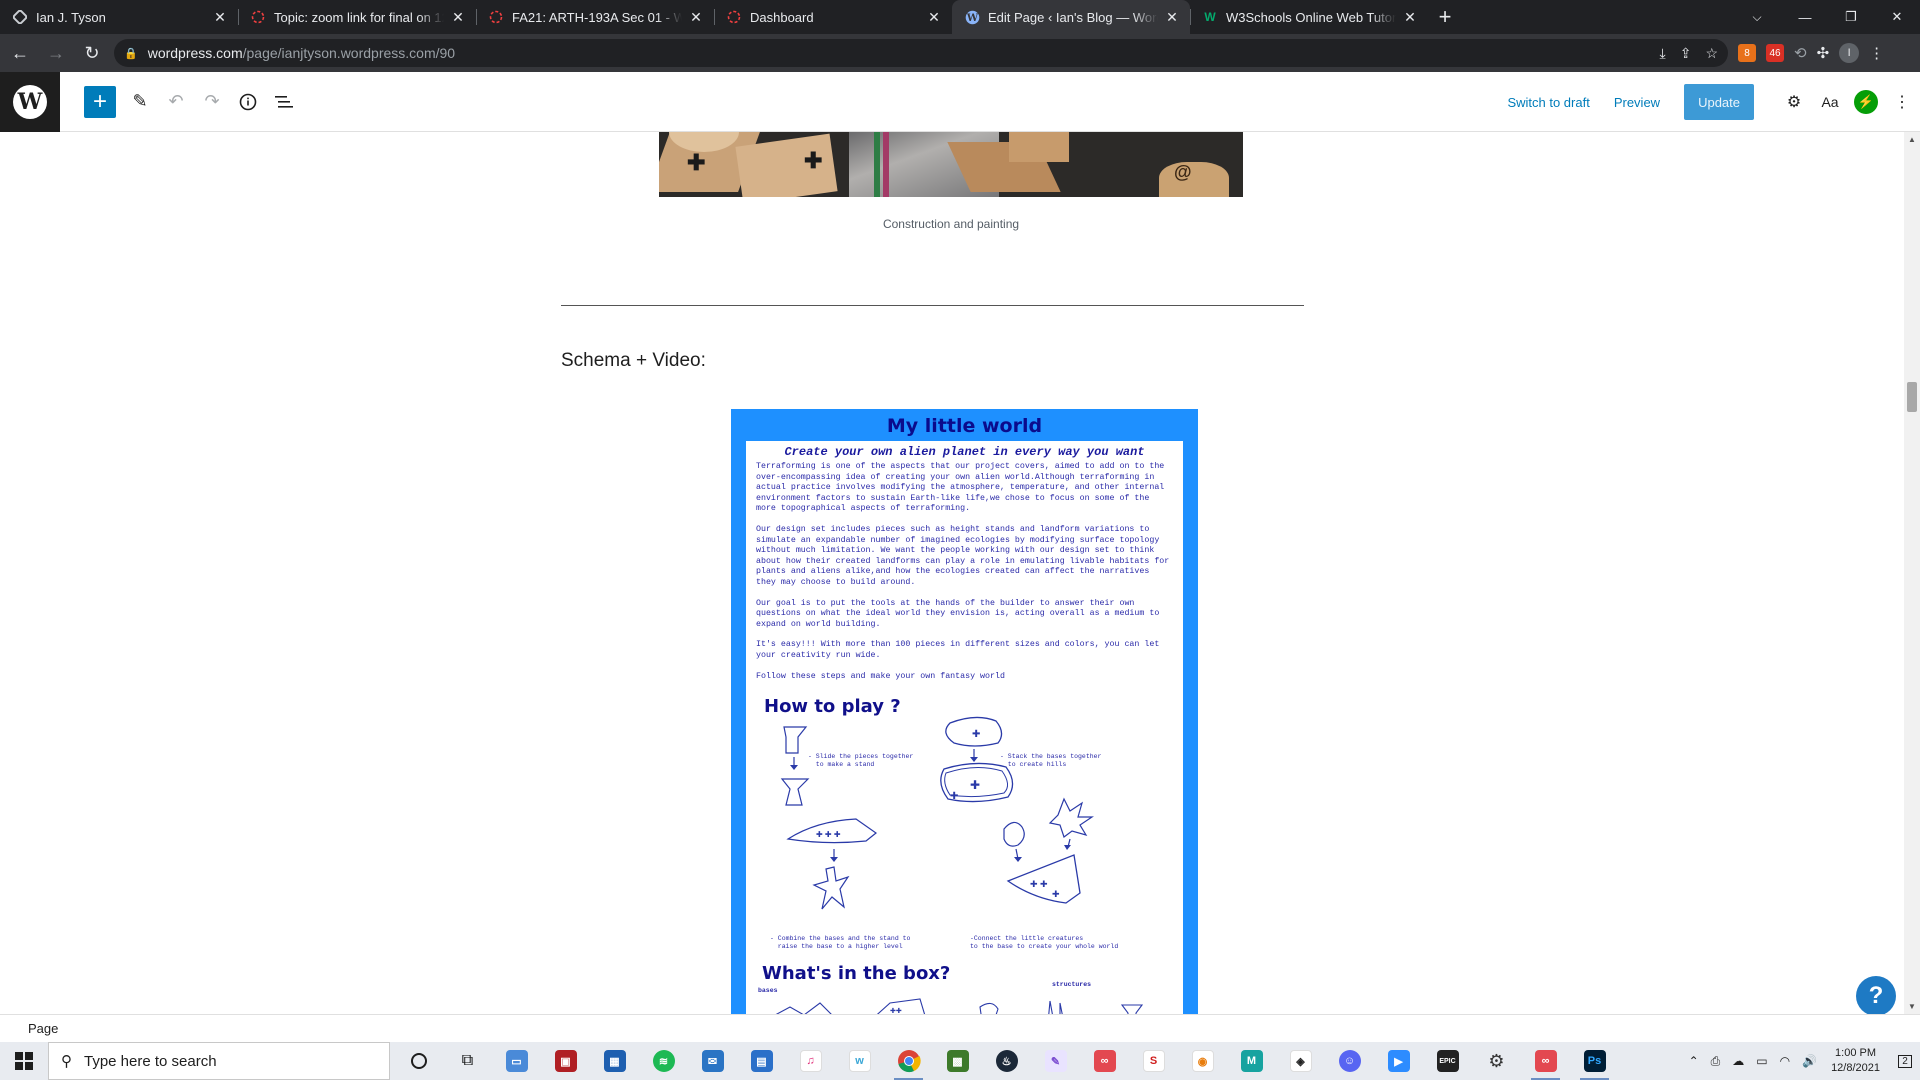  I want to click on maya-icon: M, so click(1251, 1061).